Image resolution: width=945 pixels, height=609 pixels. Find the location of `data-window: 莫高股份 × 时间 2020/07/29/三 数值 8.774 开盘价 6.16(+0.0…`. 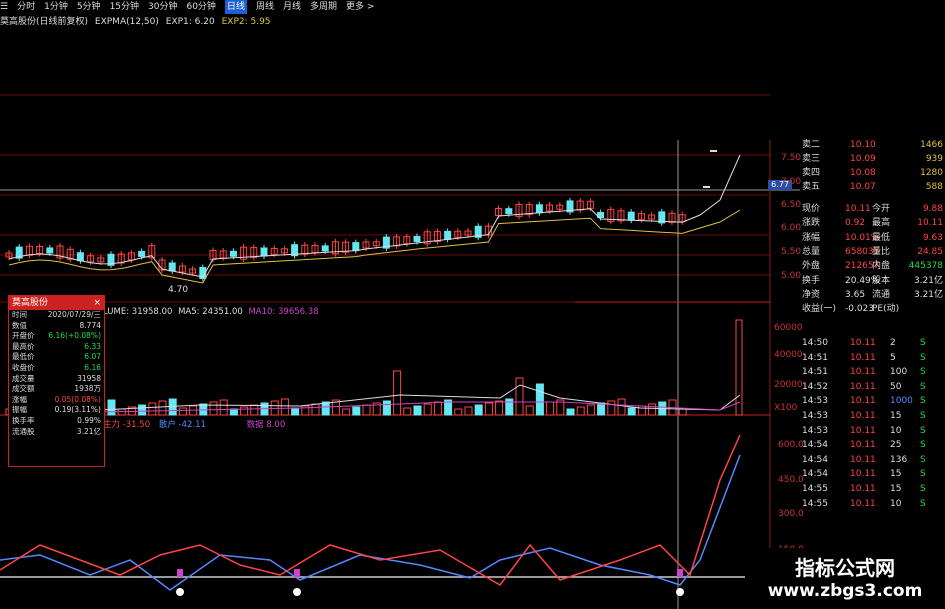

data-window: 莫高股份 × 时间 2020/07/29/三 数值 8.774 开盘价 6.16(+0.0… is located at coordinates (56, 381).